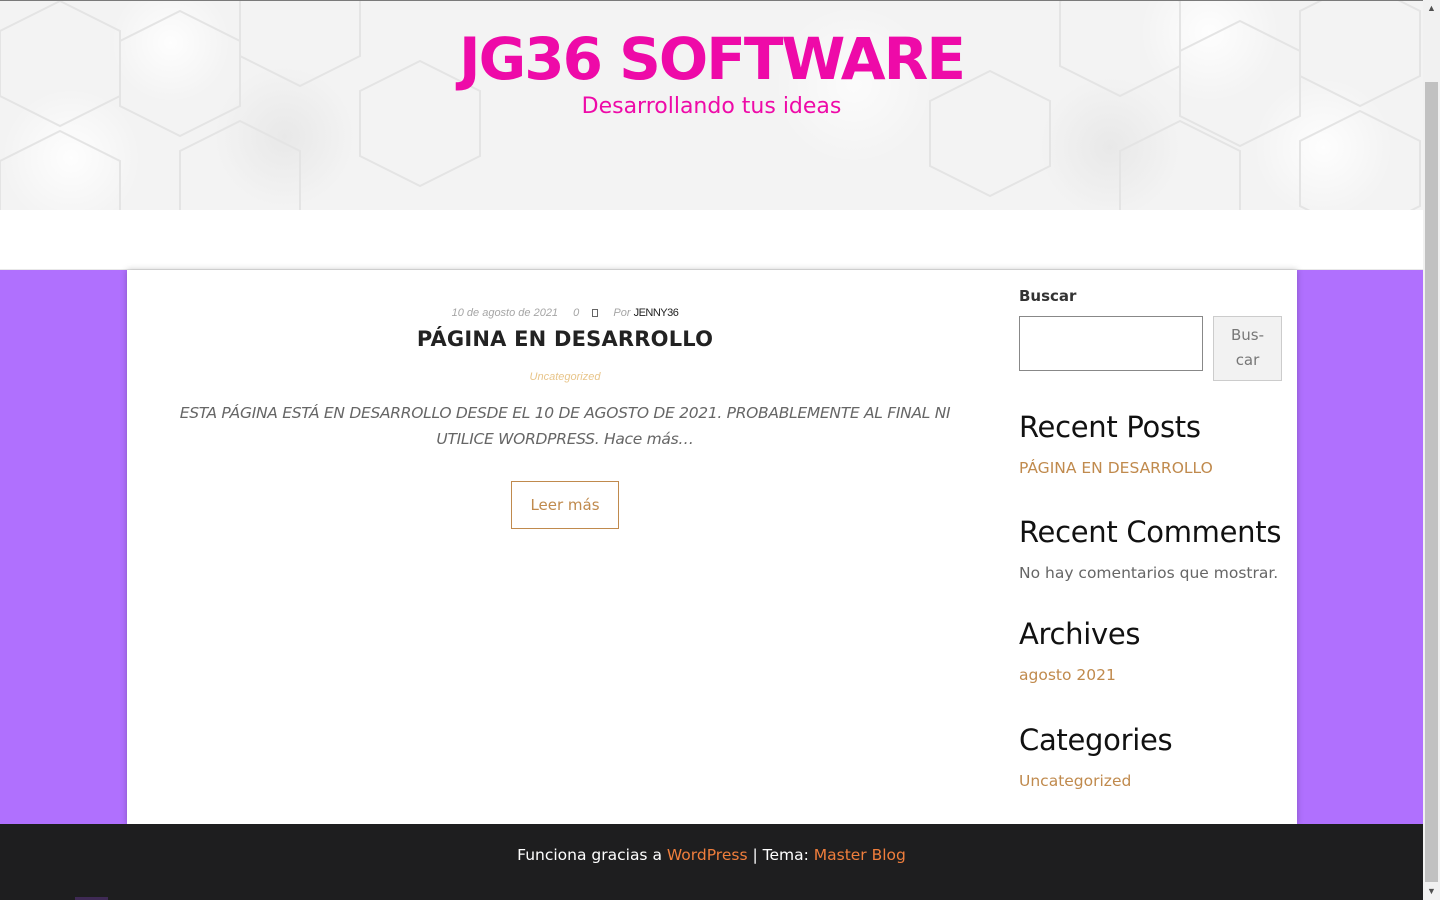 This screenshot has width=1440, height=900. What do you see at coordinates (656, 313) in the screenshot?
I see `post-author: JENNY36` at bounding box center [656, 313].